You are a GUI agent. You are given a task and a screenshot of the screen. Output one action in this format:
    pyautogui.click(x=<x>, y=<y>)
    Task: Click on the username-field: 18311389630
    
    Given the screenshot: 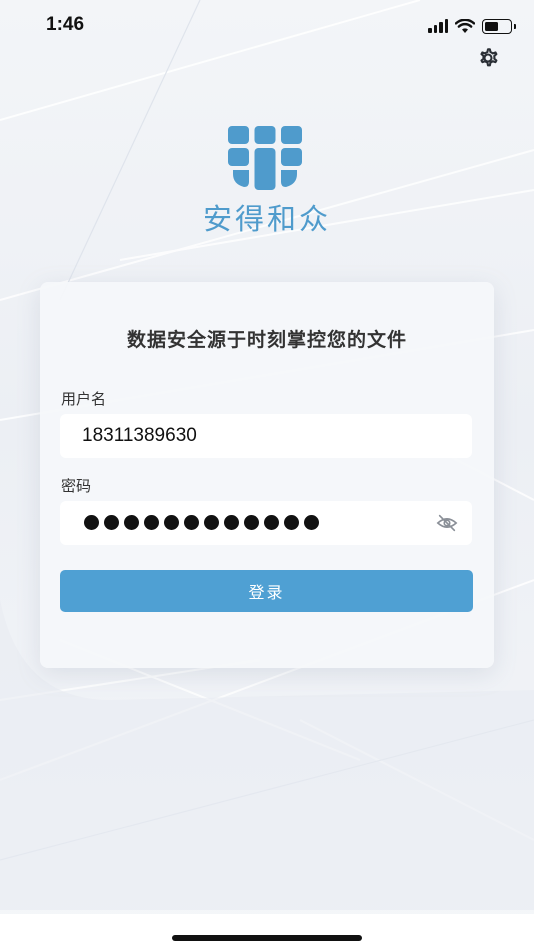 What is the action you would take?
    pyautogui.click(x=266, y=436)
    